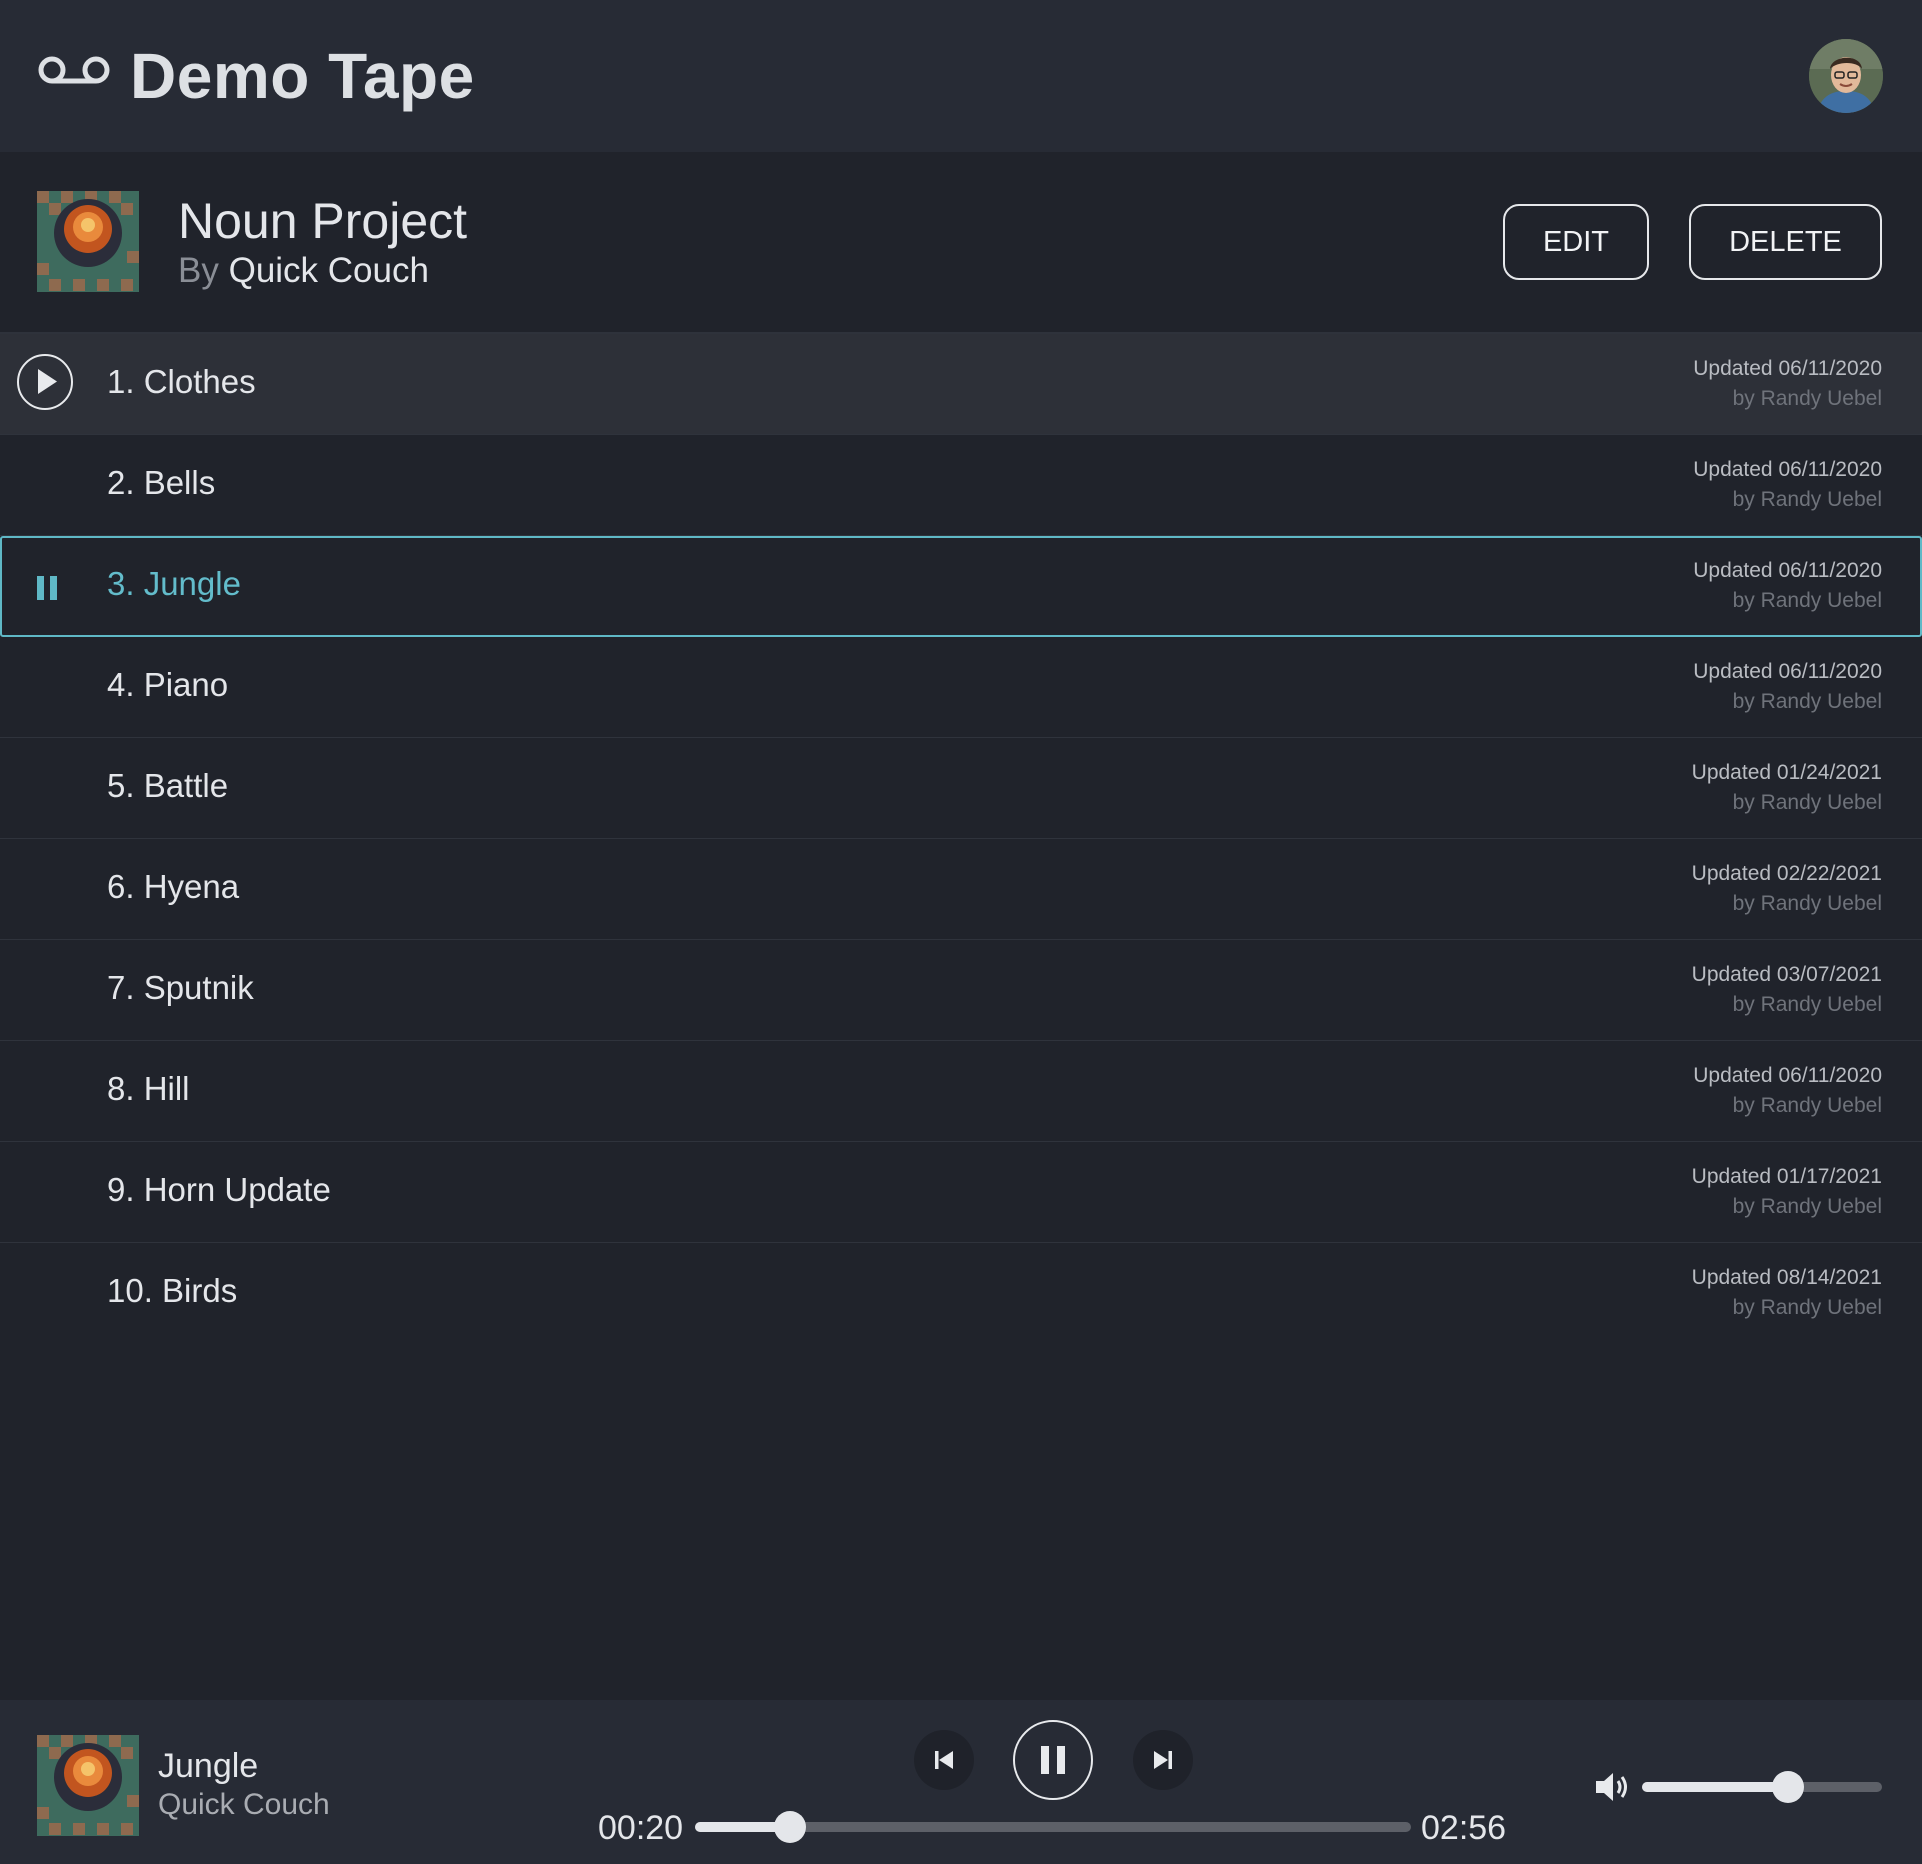 Image resolution: width=1922 pixels, height=1864 pixels. Describe the element at coordinates (789, 1827) in the screenshot. I see `seek-handle` at that location.